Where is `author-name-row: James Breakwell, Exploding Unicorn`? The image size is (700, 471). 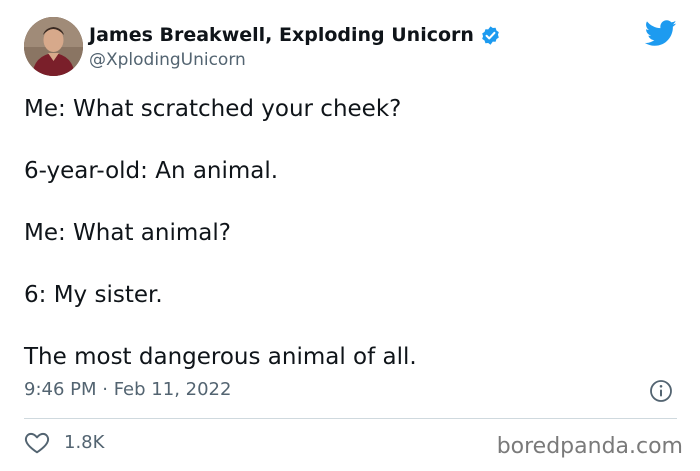
author-name-row: James Breakwell, Exploding Unicorn is located at coordinates (295, 35).